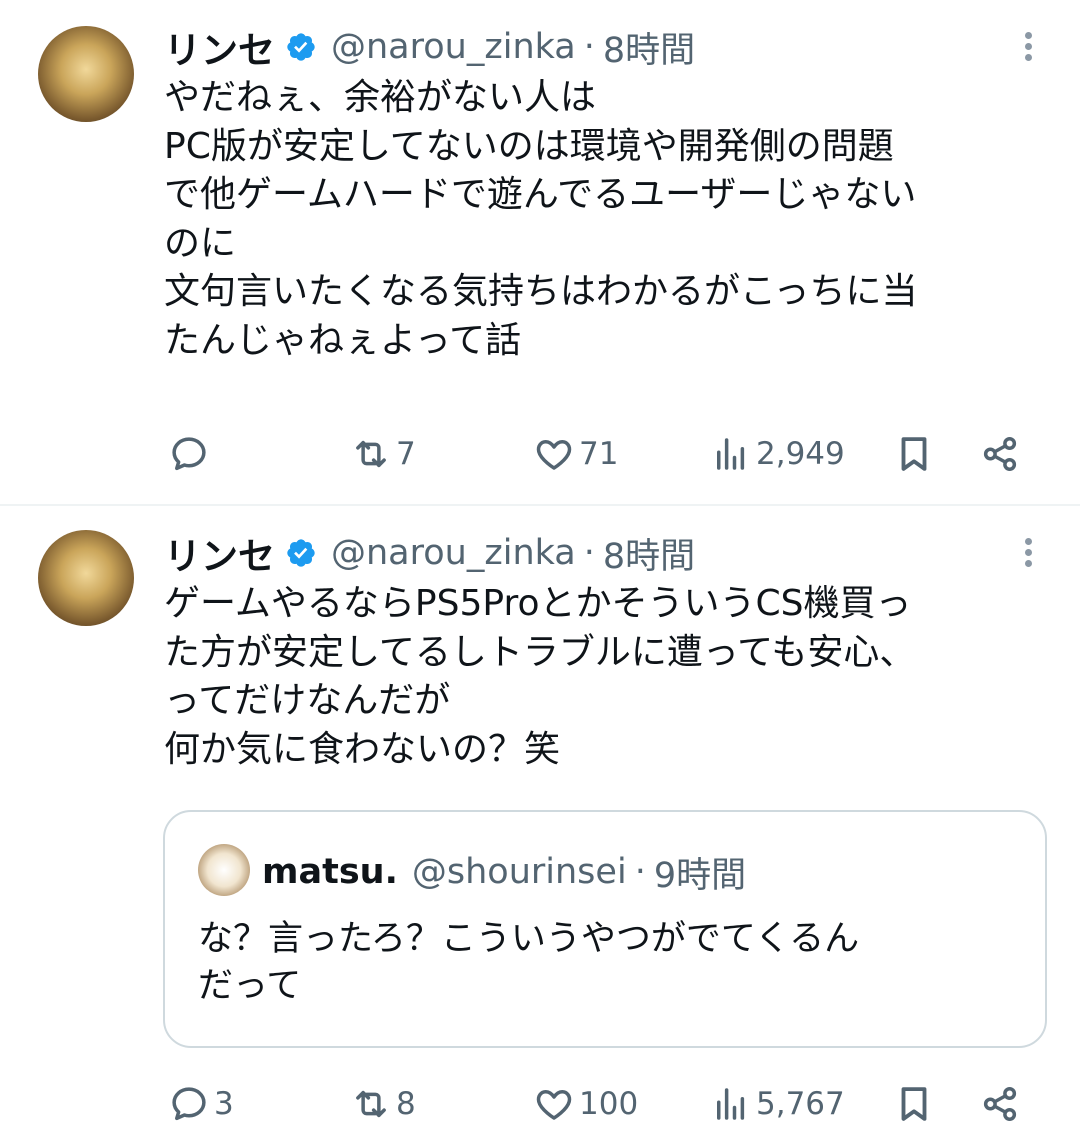  Describe the element at coordinates (406, 1104) in the screenshot. I see `retweet-count: 8` at that location.